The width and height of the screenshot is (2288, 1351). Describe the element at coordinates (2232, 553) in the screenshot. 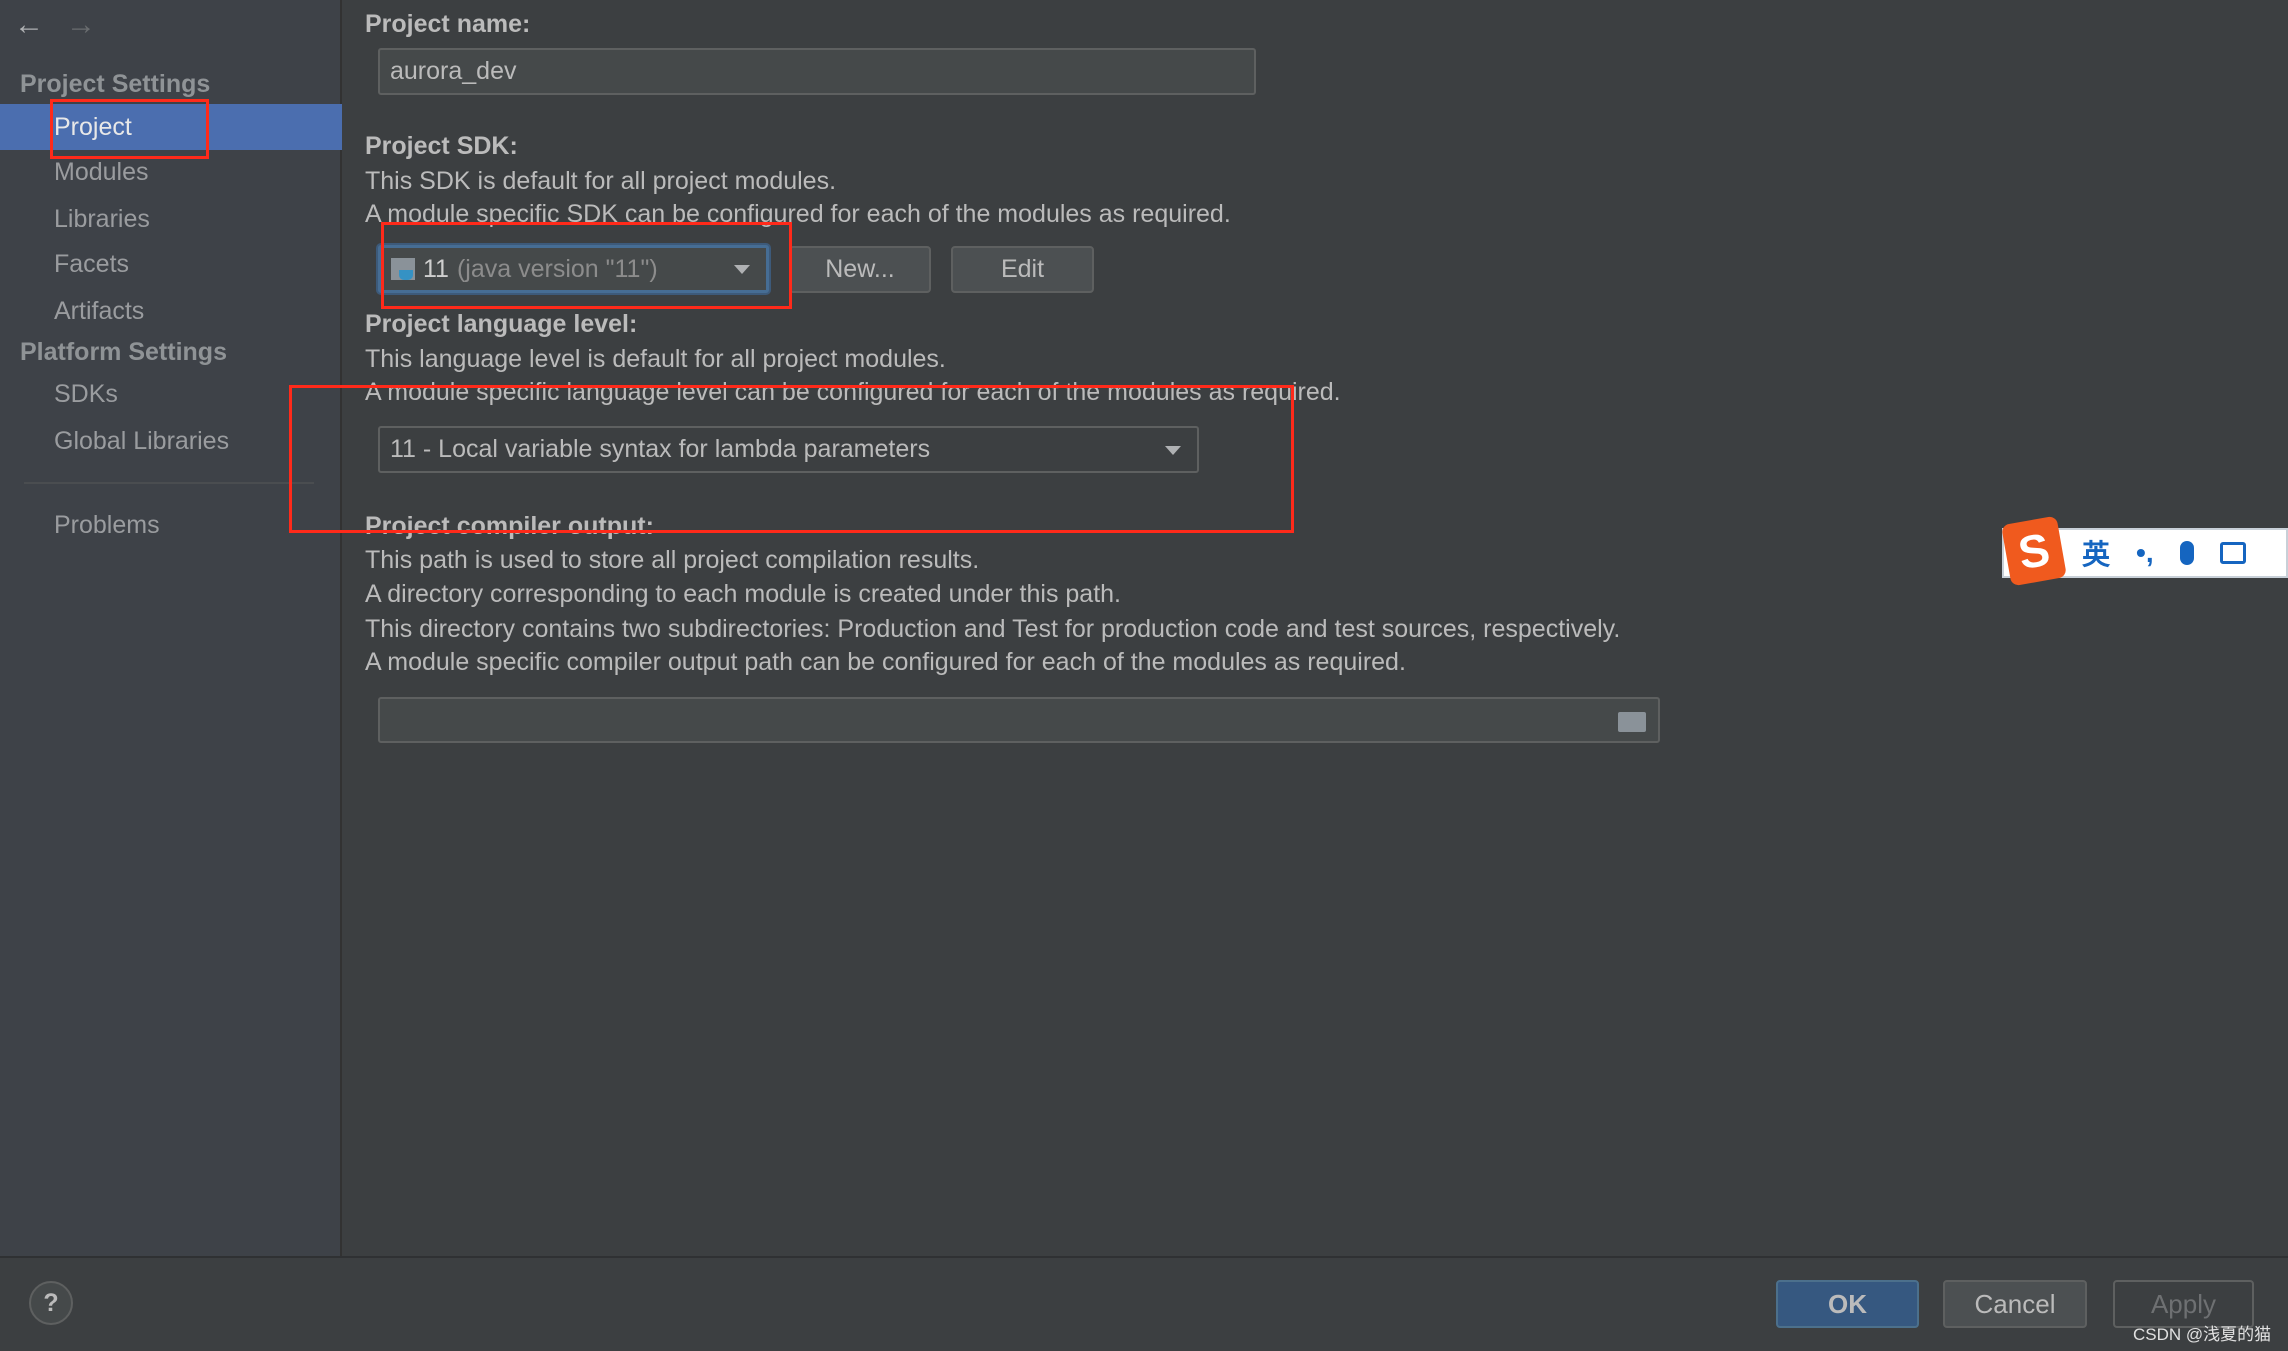

I see `keyboard-icon` at that location.